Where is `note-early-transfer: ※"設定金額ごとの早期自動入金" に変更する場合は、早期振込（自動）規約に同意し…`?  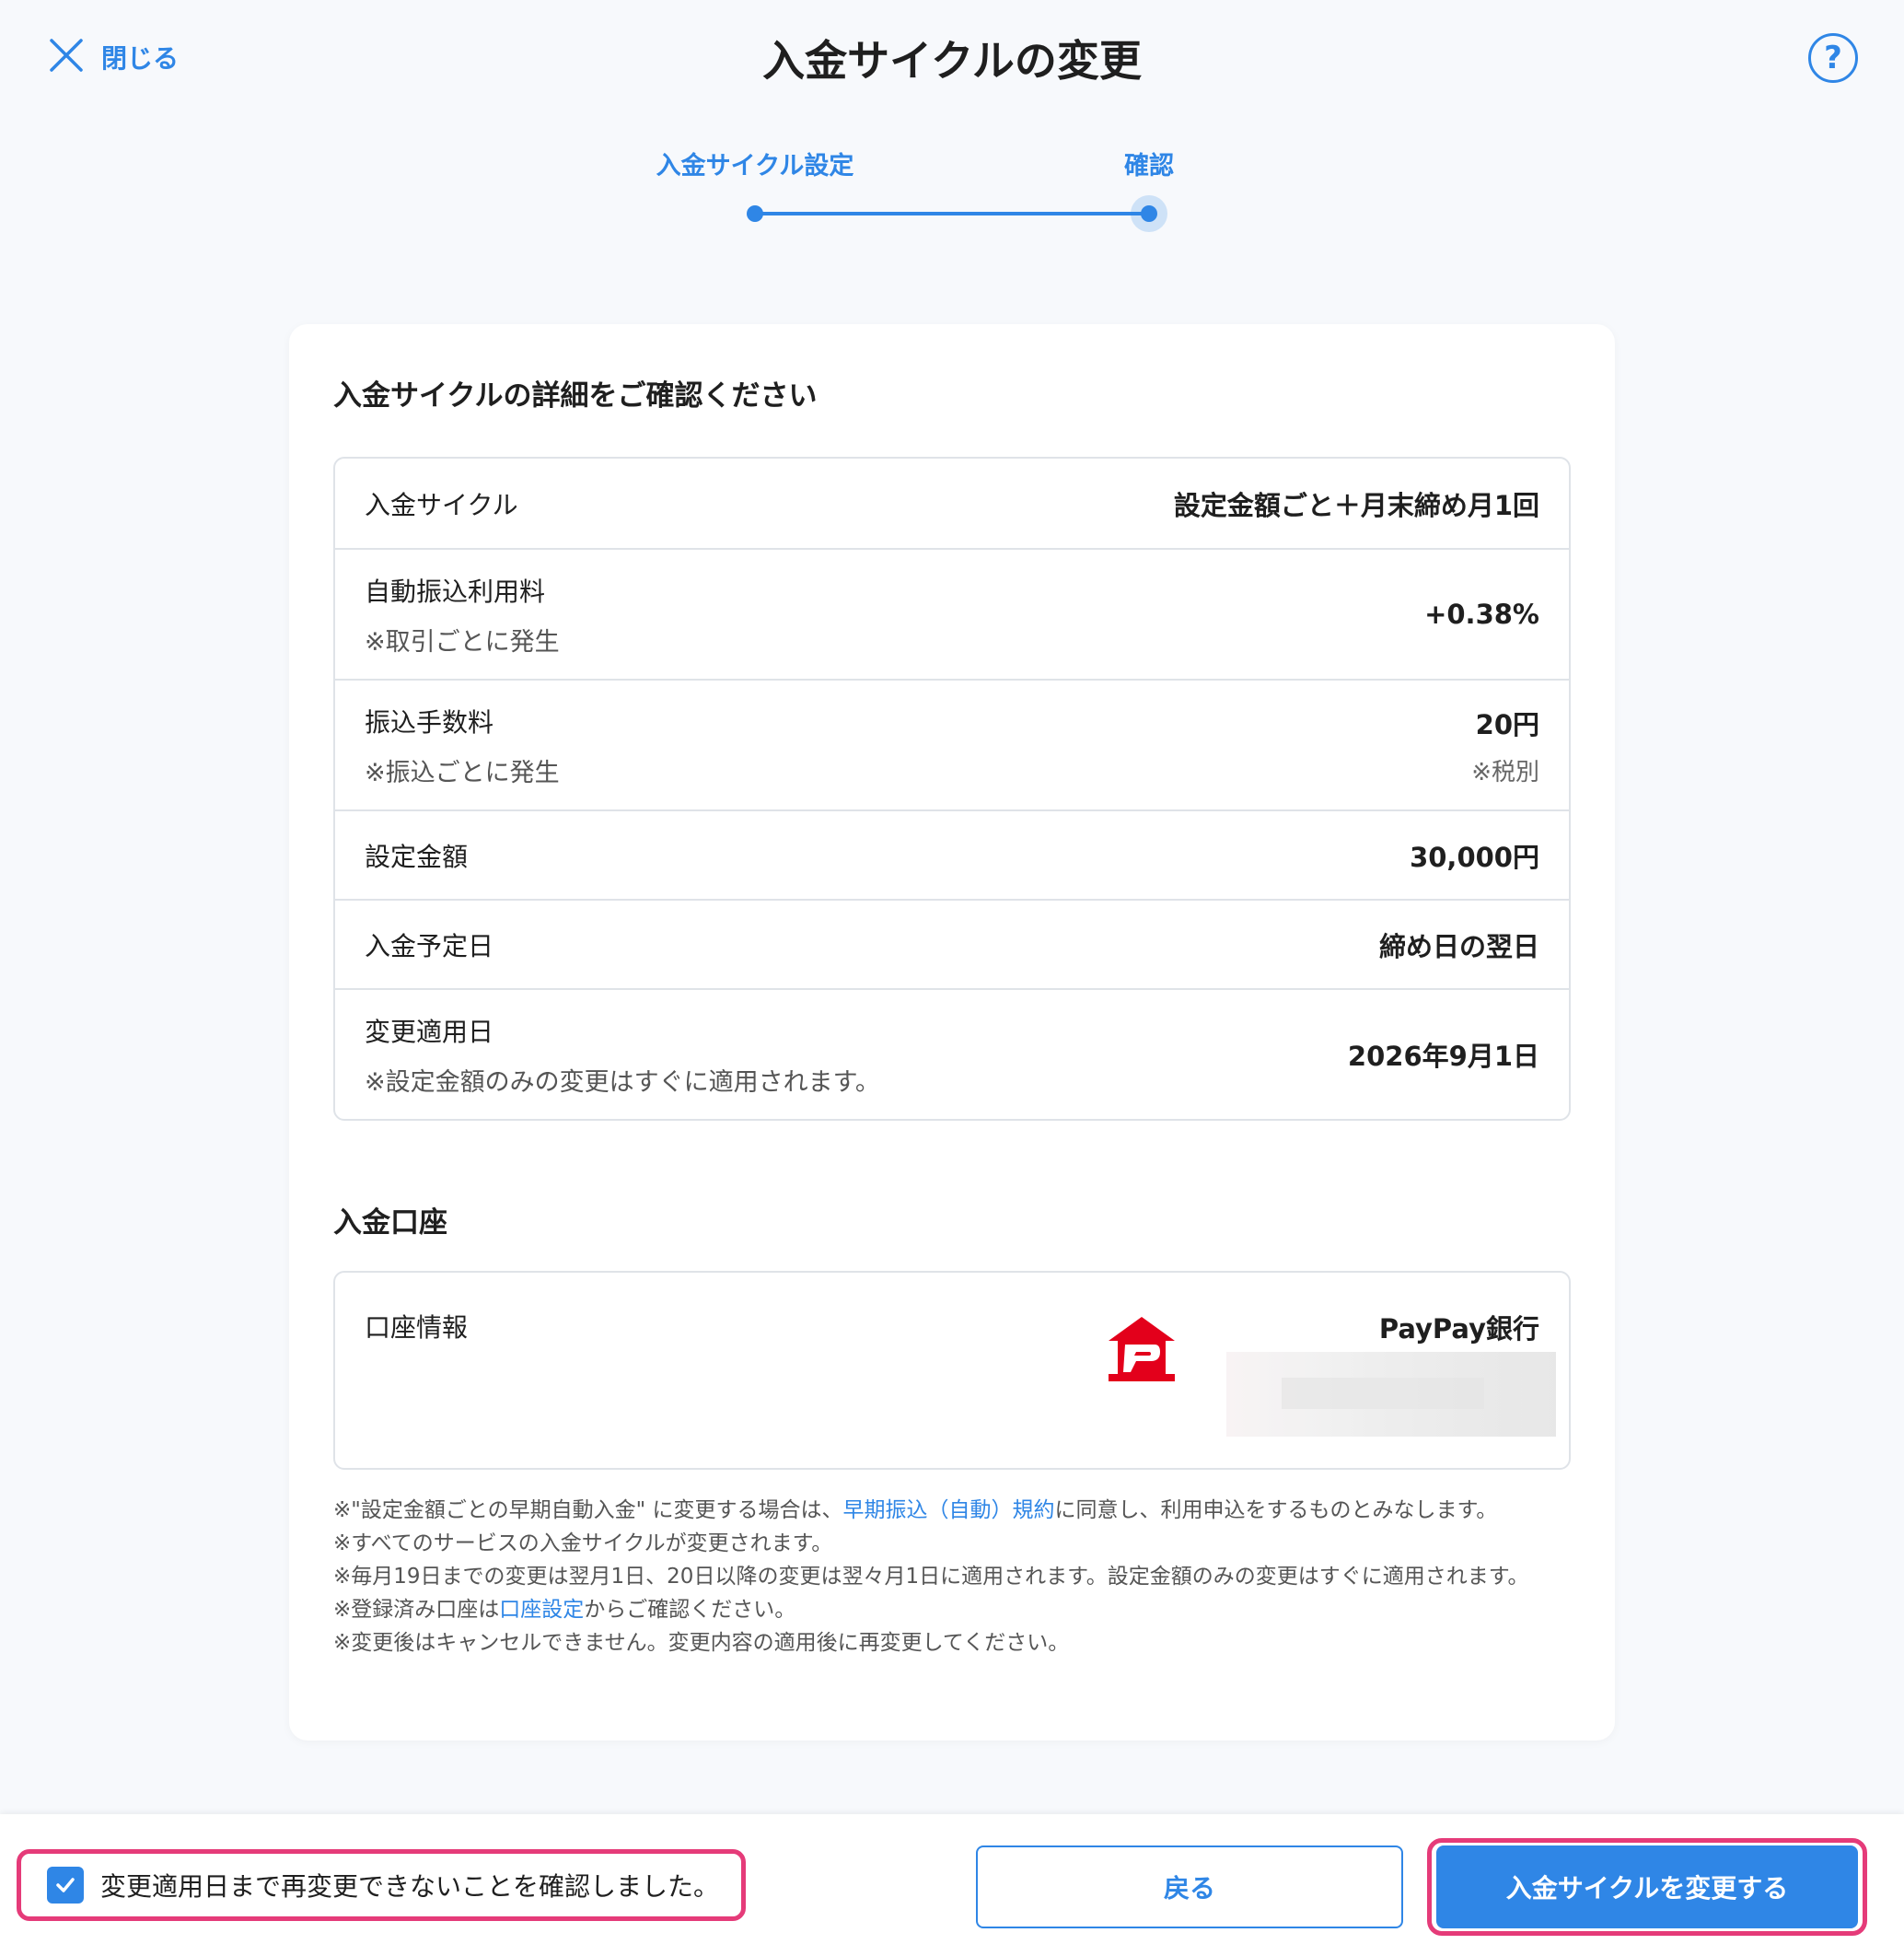
note-early-transfer: ※"設定金額ごとの早期自動入金" に変更する場合は、早期振込（自動）規約に同意し… is located at coordinates (915, 1510).